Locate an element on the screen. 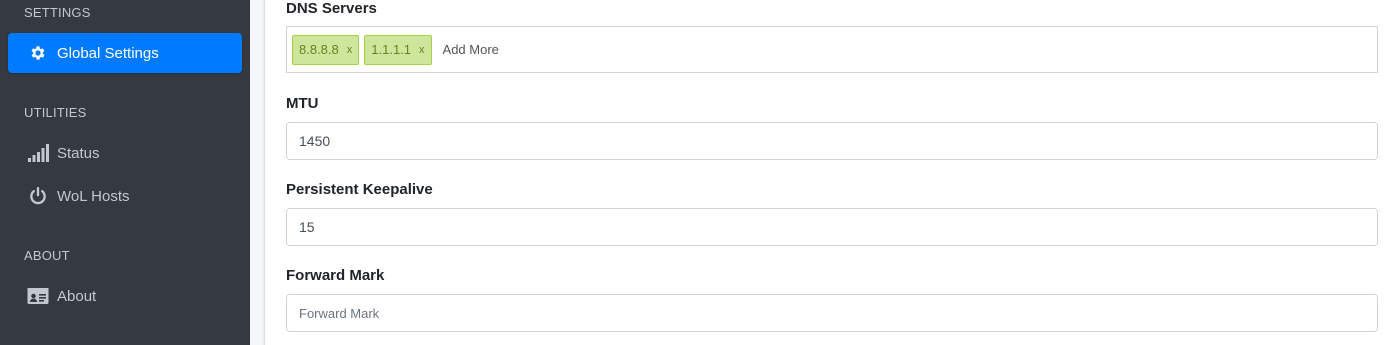 This screenshot has width=1394, height=345. power-icon is located at coordinates (38, 196).